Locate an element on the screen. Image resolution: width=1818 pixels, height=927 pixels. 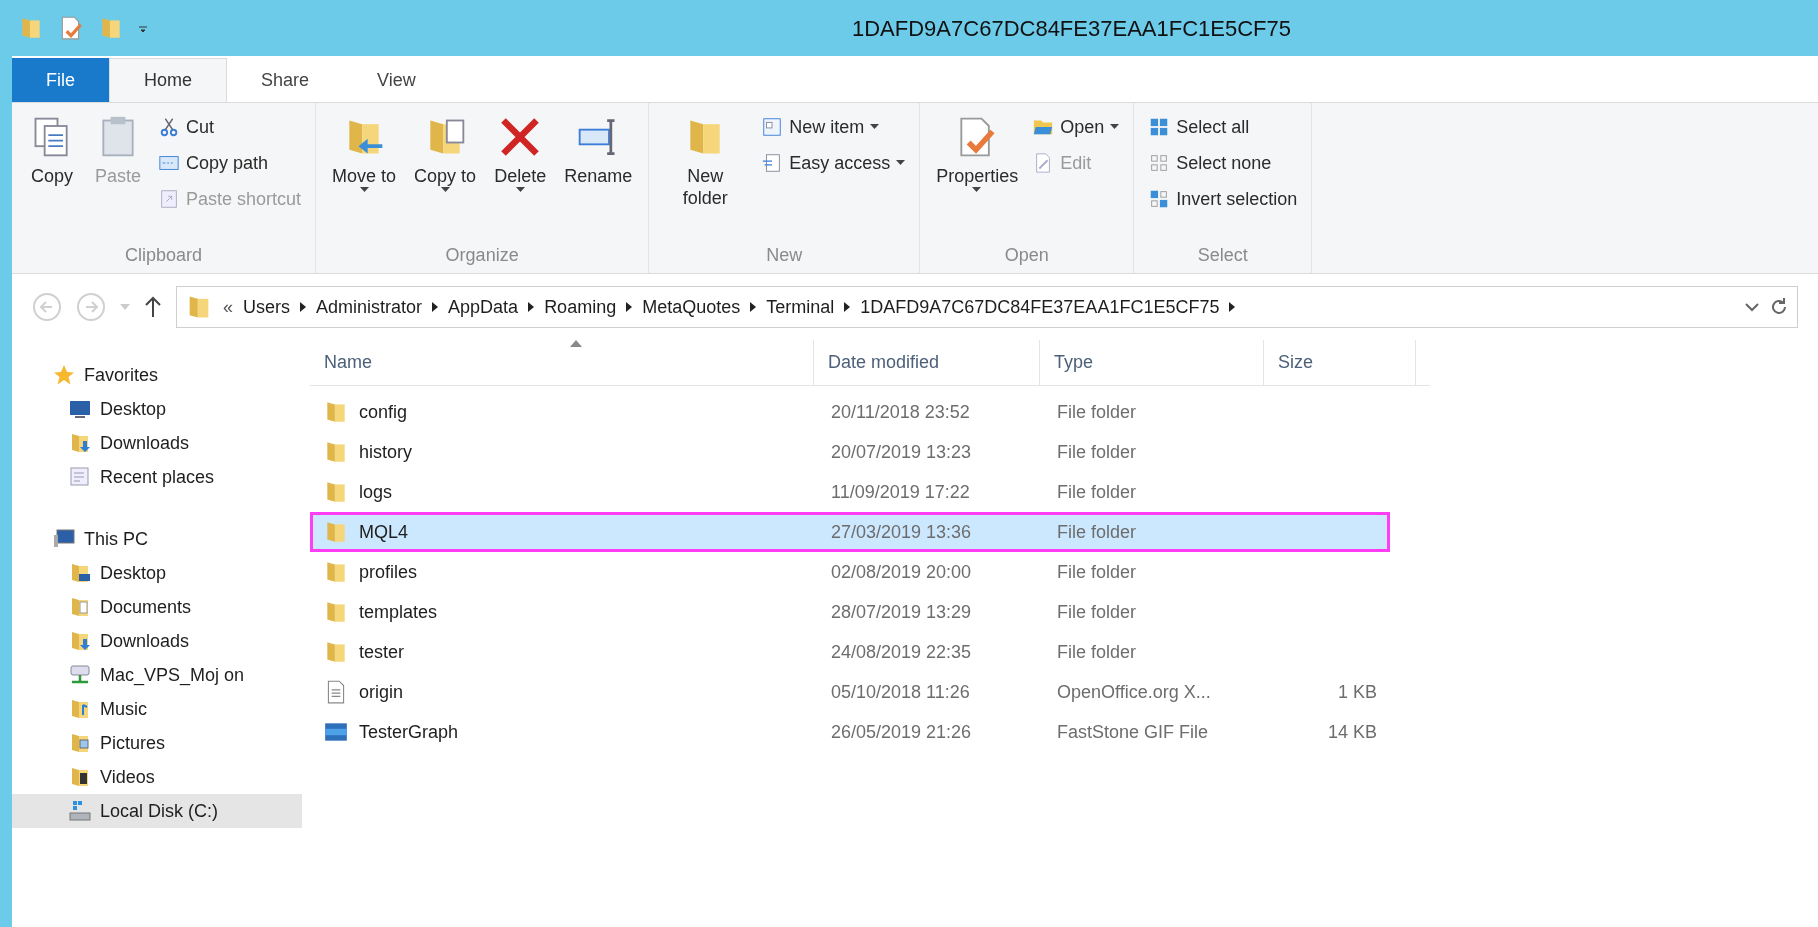
file-row: tester 24/08/2019 22:35 File folder is located at coordinates (850, 652).